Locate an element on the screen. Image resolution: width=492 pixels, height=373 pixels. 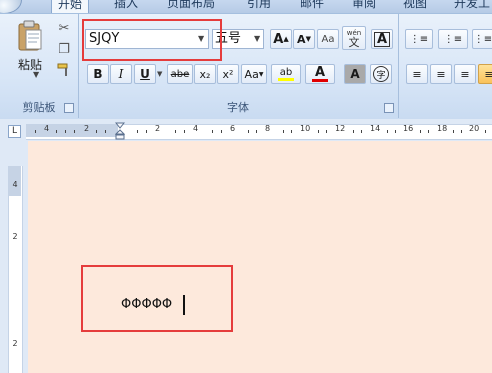
copy-icon: ❐ is located at coordinates (64, 49).